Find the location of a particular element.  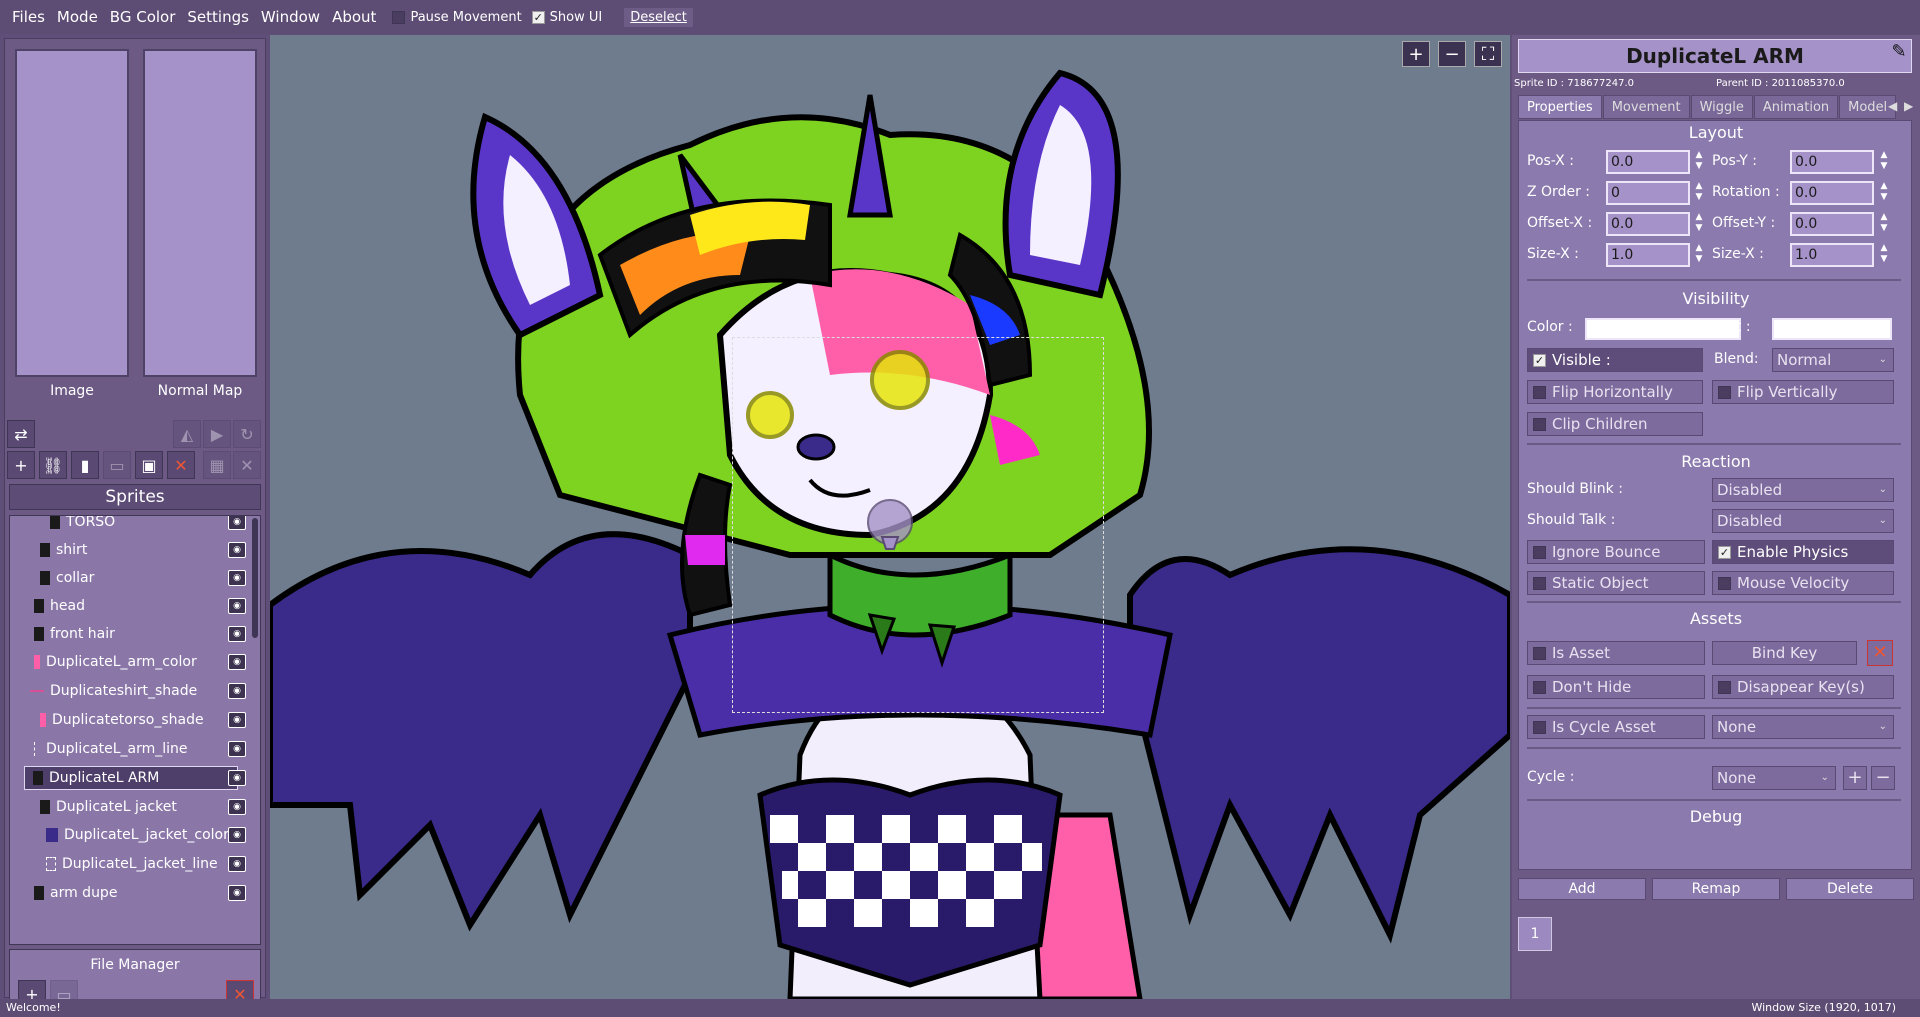

sprite-row-jacket-line: DuplicateL_jacket_line is located at coordinates (132, 864).